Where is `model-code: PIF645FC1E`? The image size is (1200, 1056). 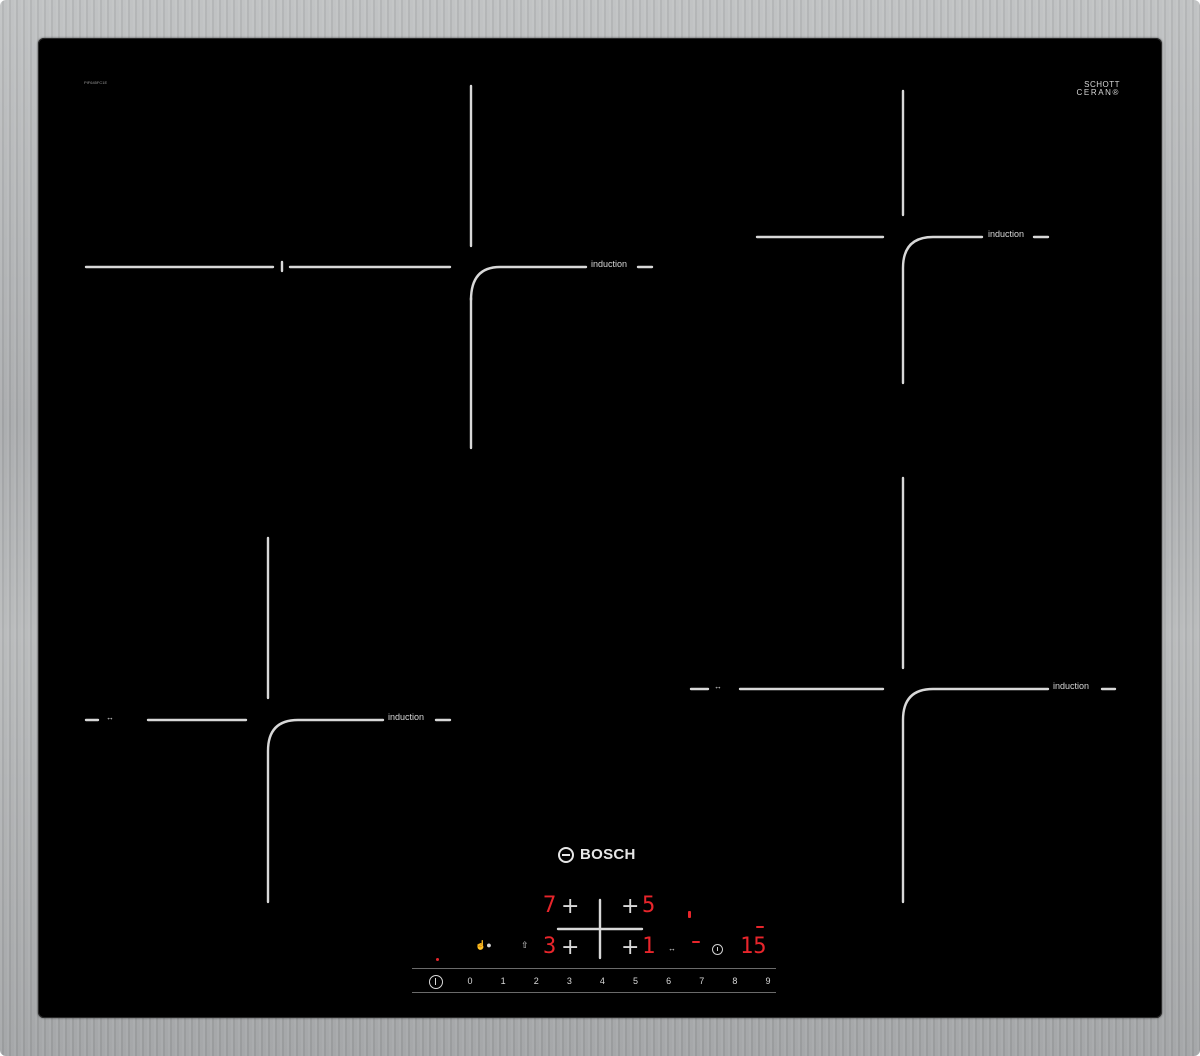
model-code: PIF645FC1E is located at coordinates (96, 82).